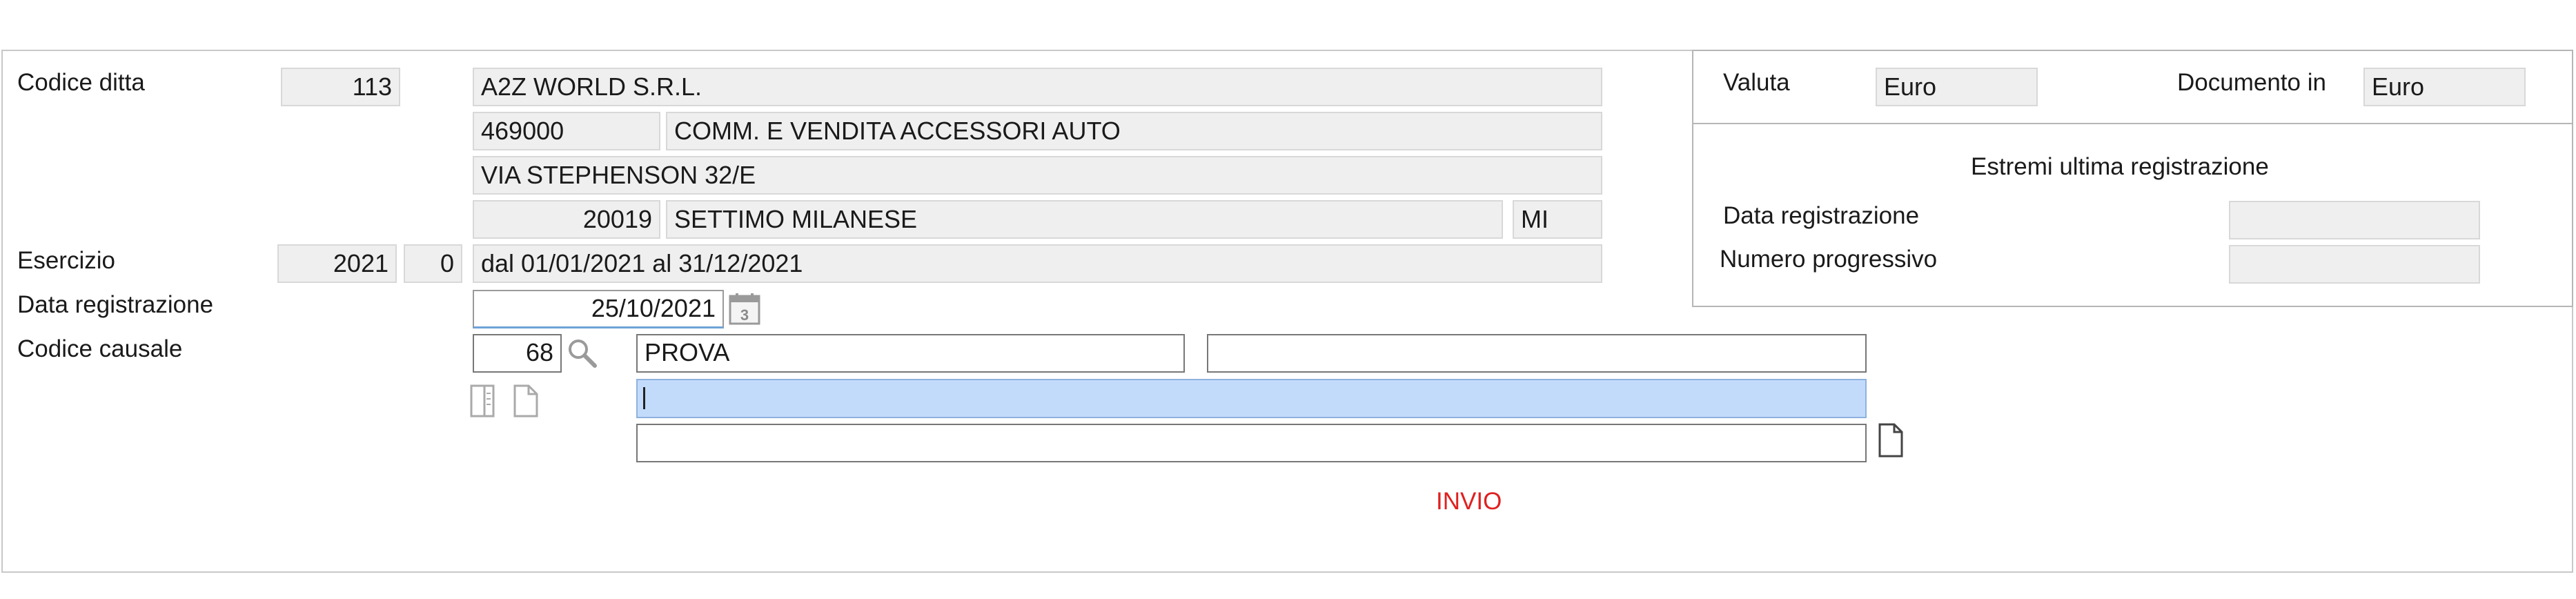 The height and width of the screenshot is (599, 2576). Describe the element at coordinates (644, 398) in the screenshot. I see `text-caret` at that location.